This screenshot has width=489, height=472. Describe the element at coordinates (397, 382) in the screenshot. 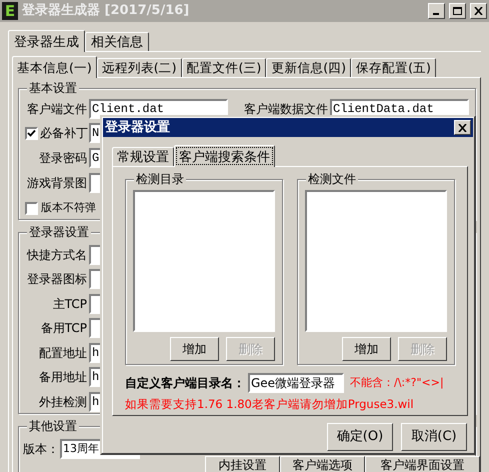

I see `warning-text: 不能含：/\:*?"<>|` at that location.